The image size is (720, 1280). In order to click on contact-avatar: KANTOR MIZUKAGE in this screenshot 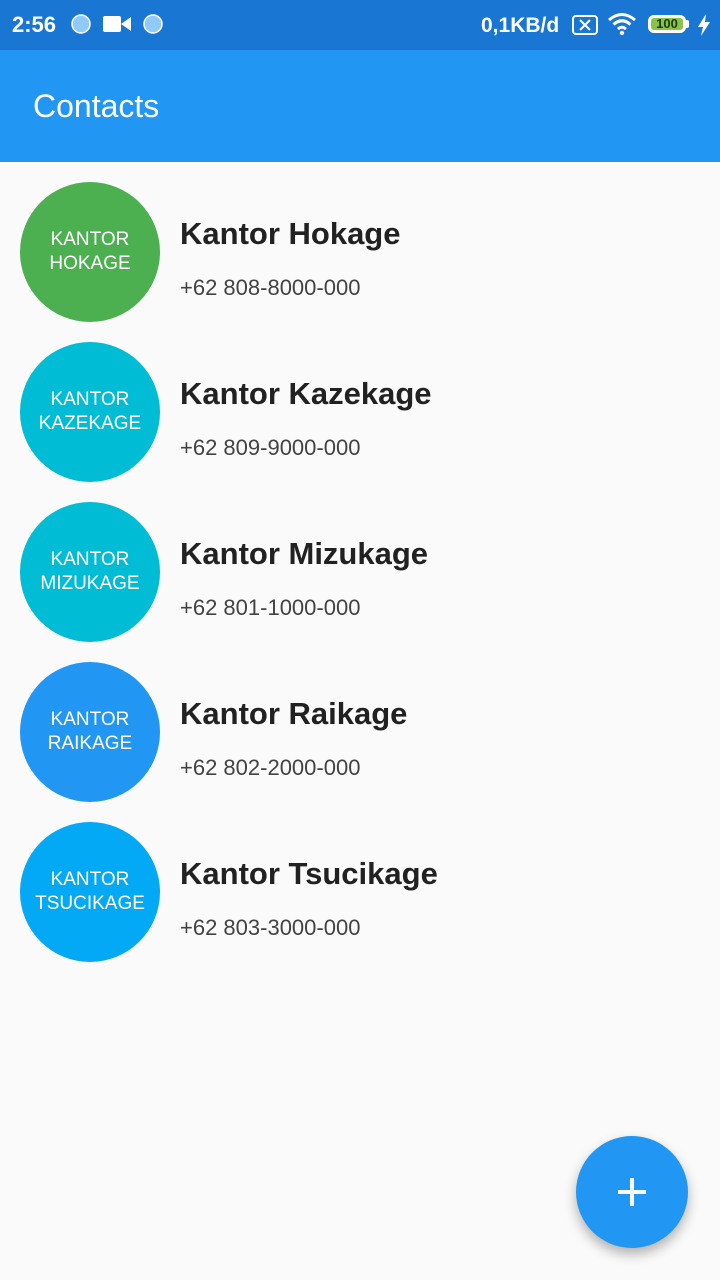, I will do `click(90, 572)`.